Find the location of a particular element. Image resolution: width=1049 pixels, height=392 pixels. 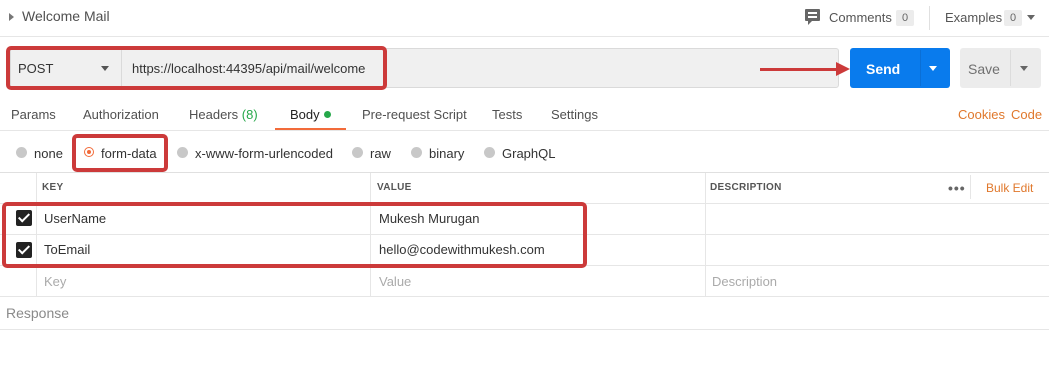

tabs-divider is located at coordinates (524, 130).